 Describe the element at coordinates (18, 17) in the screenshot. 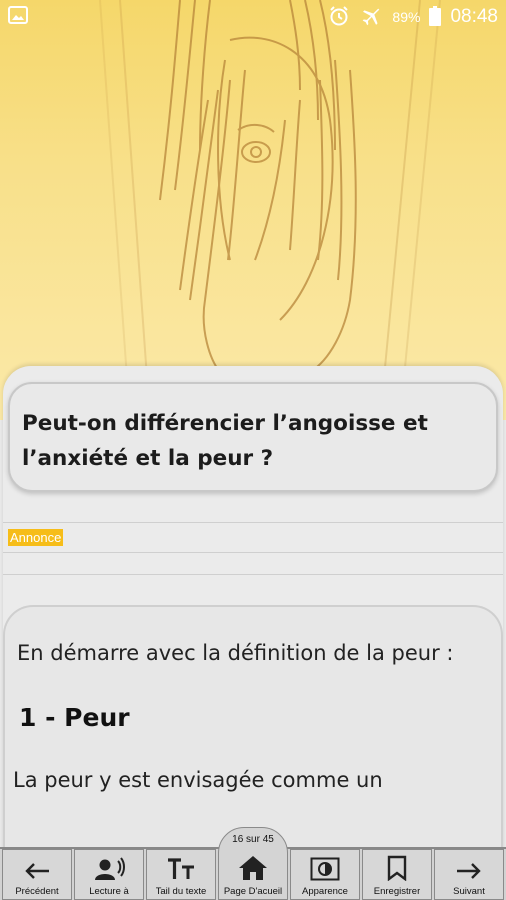

I see `gallery-notification-icon` at that location.